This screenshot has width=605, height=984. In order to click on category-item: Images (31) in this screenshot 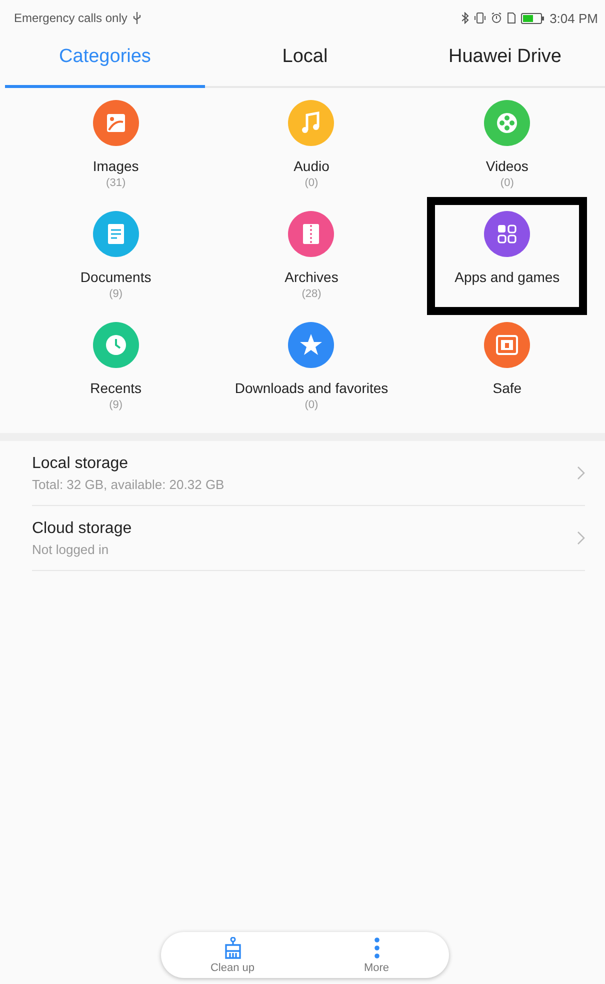, I will do `click(115, 152)`.